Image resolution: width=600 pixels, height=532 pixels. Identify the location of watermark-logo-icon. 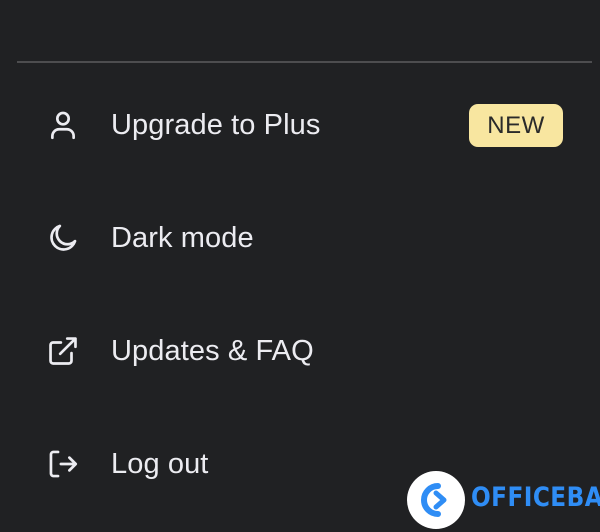
(436, 500).